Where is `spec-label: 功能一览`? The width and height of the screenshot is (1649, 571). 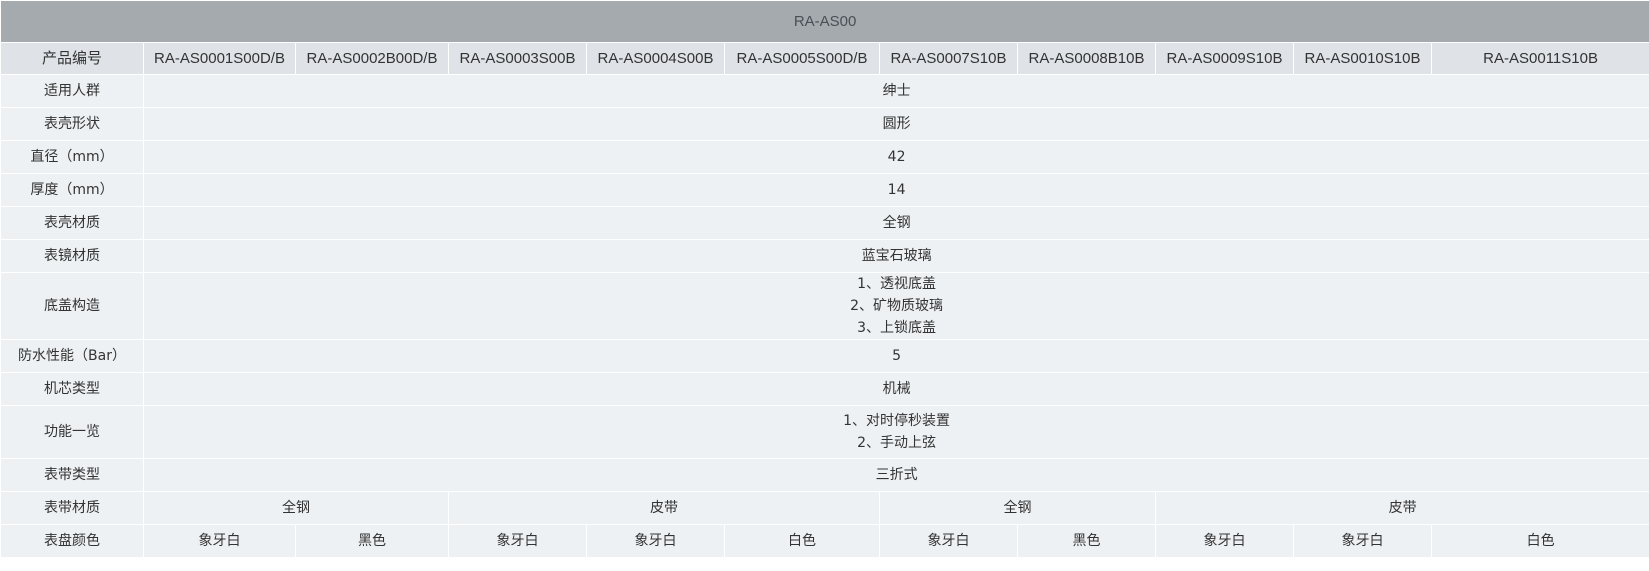
spec-label: 功能一览 is located at coordinates (72, 432).